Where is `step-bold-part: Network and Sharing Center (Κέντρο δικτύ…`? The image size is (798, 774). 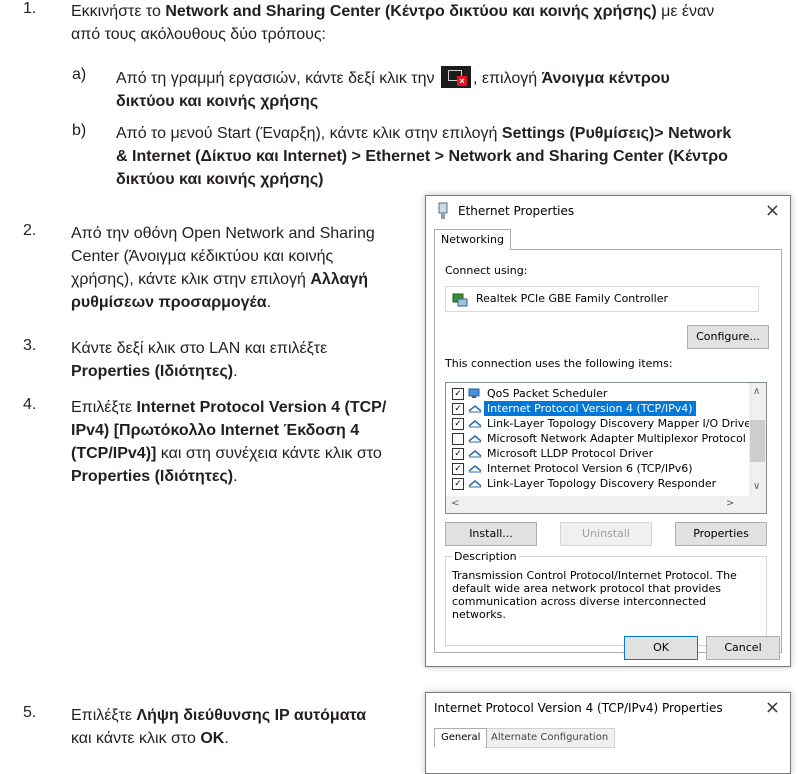 step-bold-part: Network and Sharing Center (Κέντρο δικτύ… is located at coordinates (411, 11).